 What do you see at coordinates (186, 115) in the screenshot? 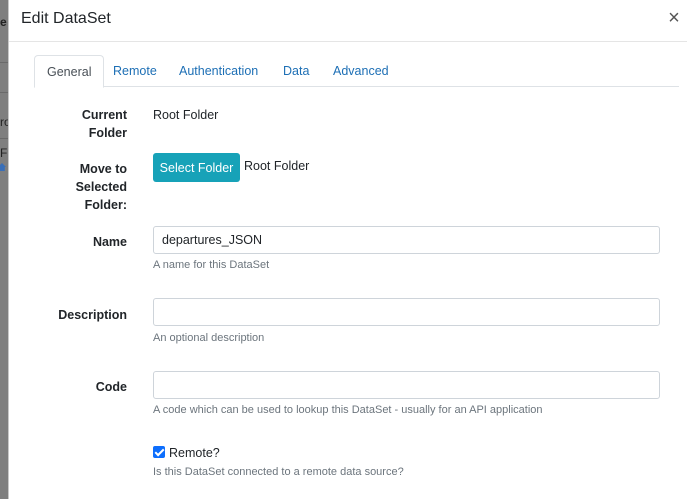
I see `current-folder-value: Root Folder` at bounding box center [186, 115].